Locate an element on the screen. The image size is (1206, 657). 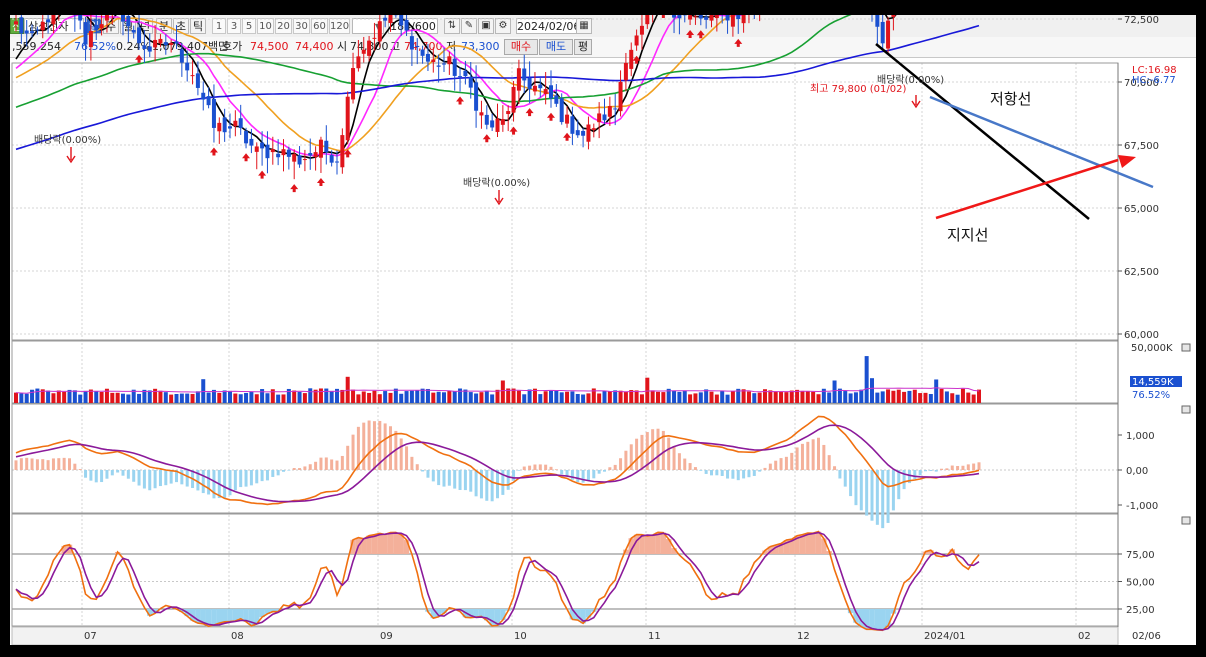
stoch-oversold-fill is located at coordinates (476, 613).